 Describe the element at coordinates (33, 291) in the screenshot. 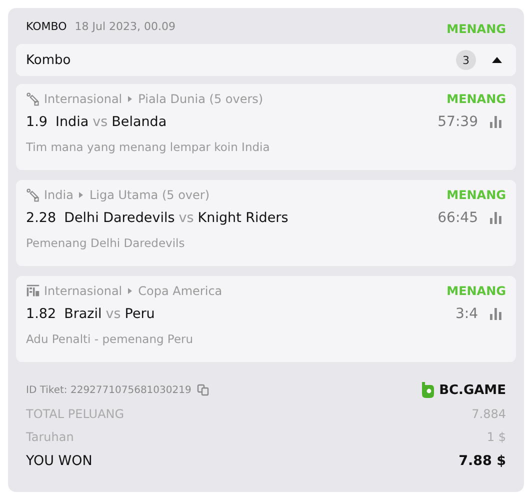

I see `game-logo-icon` at that location.